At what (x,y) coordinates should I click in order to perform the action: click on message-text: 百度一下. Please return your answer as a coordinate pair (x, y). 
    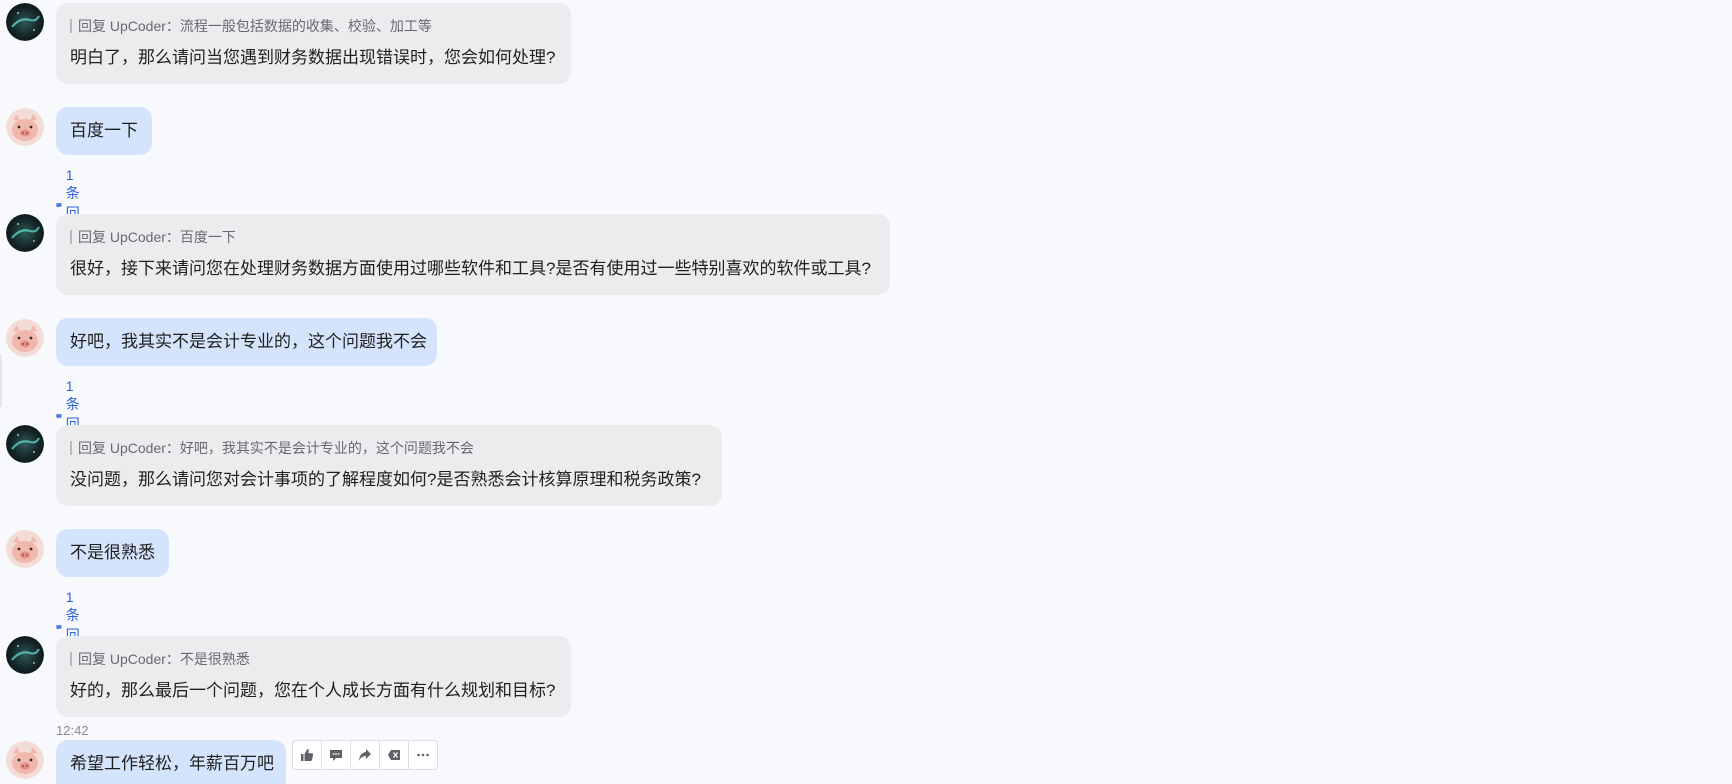
    Looking at the image, I should click on (104, 130).